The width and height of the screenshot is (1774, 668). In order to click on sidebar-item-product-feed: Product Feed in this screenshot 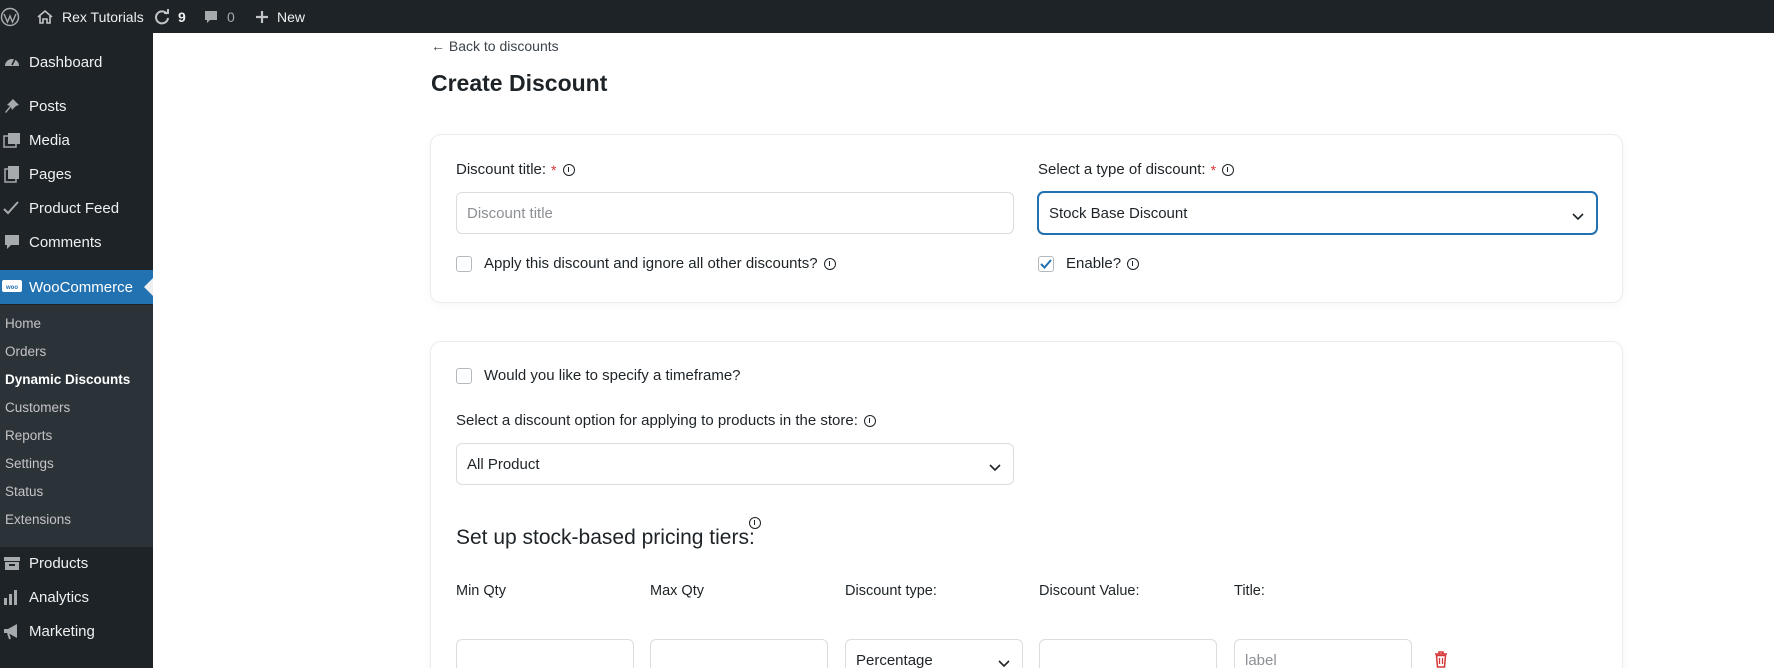, I will do `click(76, 208)`.